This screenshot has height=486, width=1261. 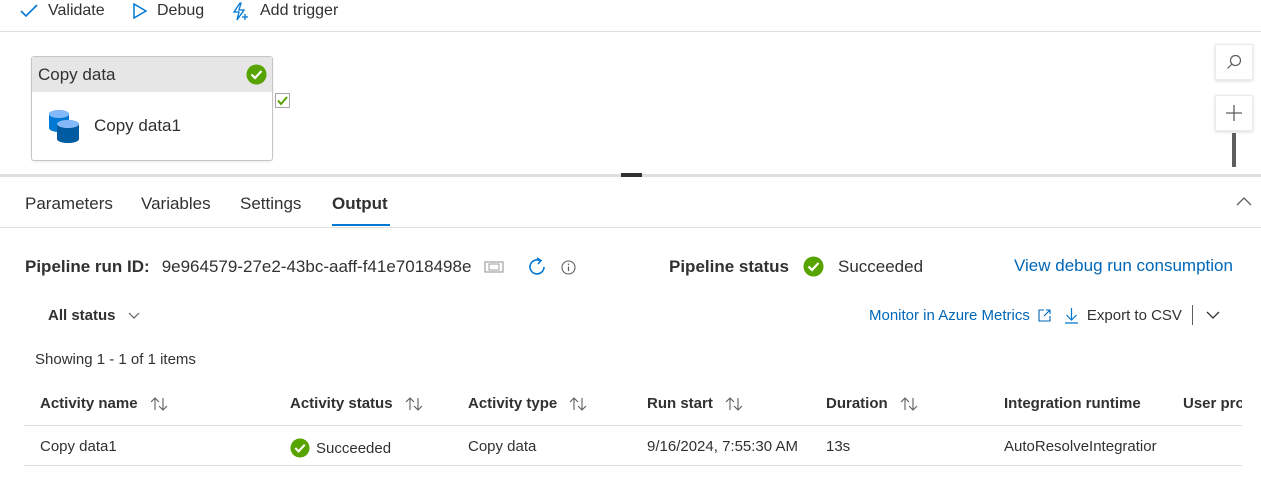 What do you see at coordinates (316, 266) in the screenshot?
I see `run-id-value: 9e964579-27e2-43bc-aaff-f41e7018498e` at bounding box center [316, 266].